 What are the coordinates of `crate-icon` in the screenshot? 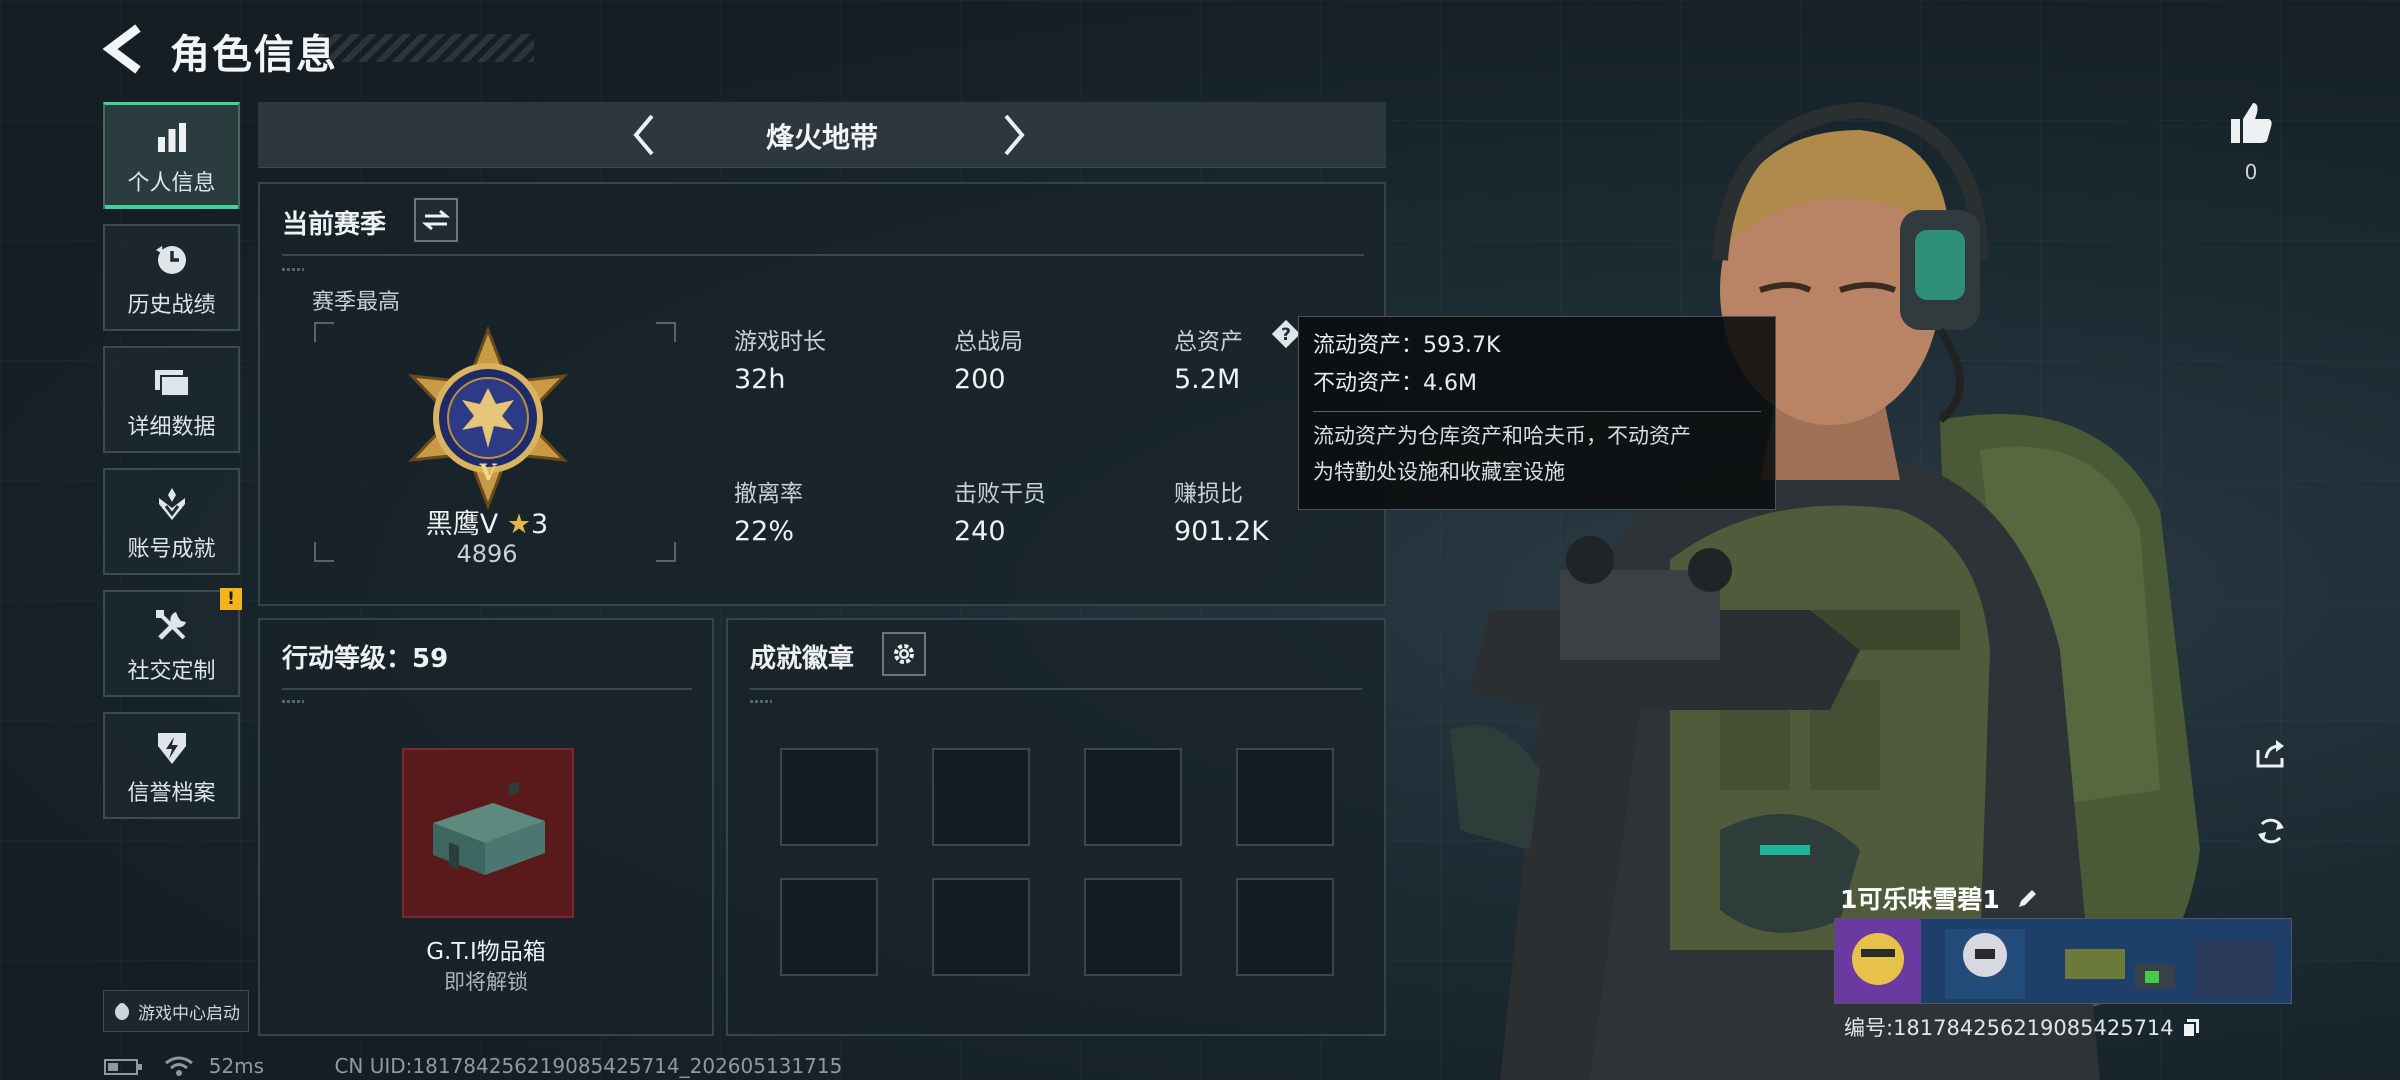 It's located at (489, 829).